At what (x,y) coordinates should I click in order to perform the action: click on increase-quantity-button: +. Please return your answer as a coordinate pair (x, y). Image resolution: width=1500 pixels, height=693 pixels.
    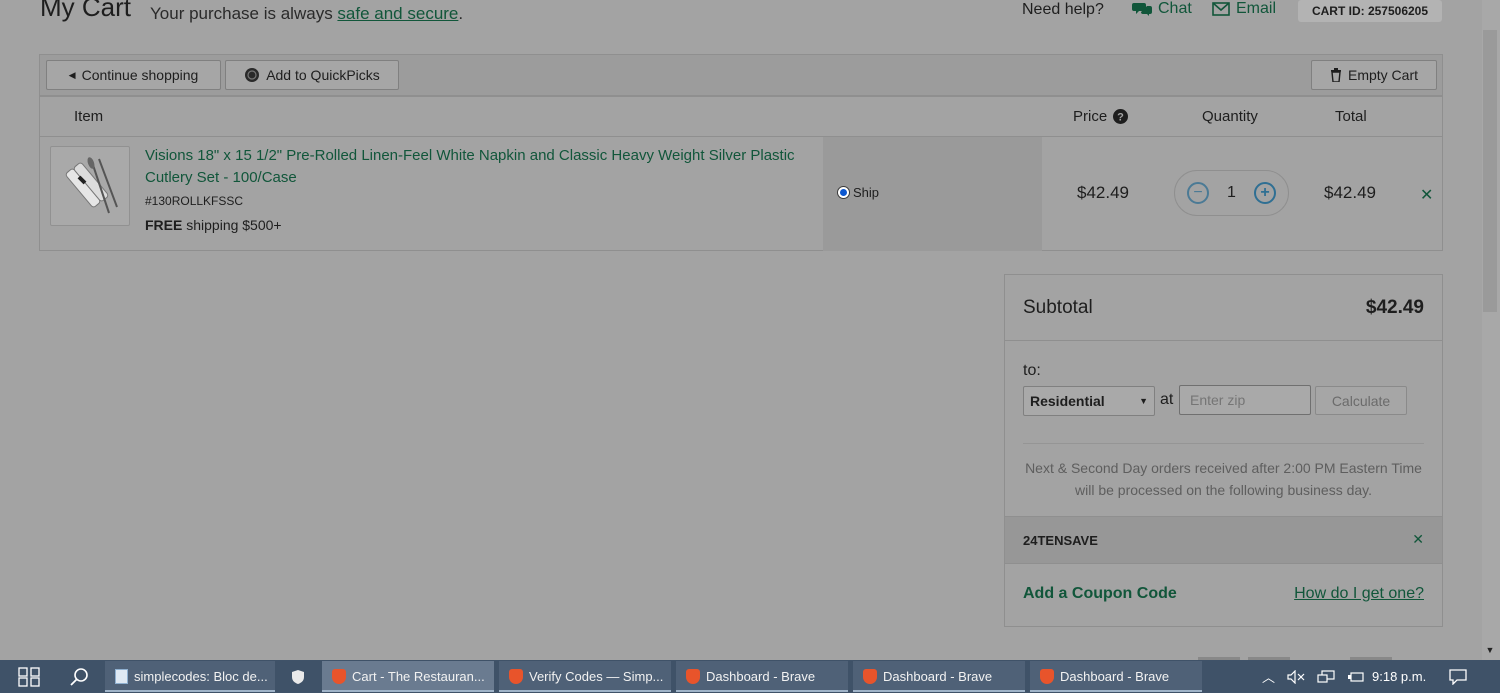
    Looking at the image, I should click on (1265, 193).